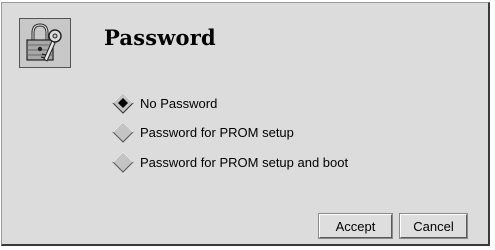  I want to click on option-prom-setup-and-boot: Password for PROM setup and boot, so click(230, 162).